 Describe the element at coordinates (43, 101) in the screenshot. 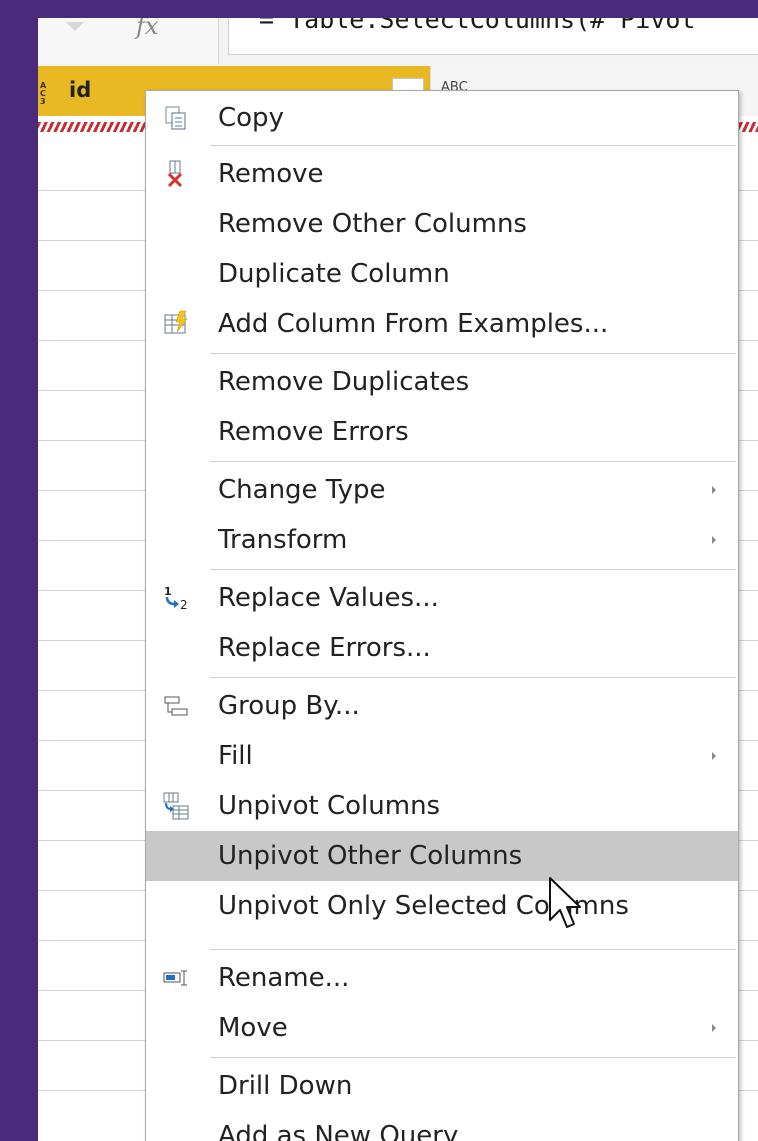

I see `svg-text: 3` at that location.